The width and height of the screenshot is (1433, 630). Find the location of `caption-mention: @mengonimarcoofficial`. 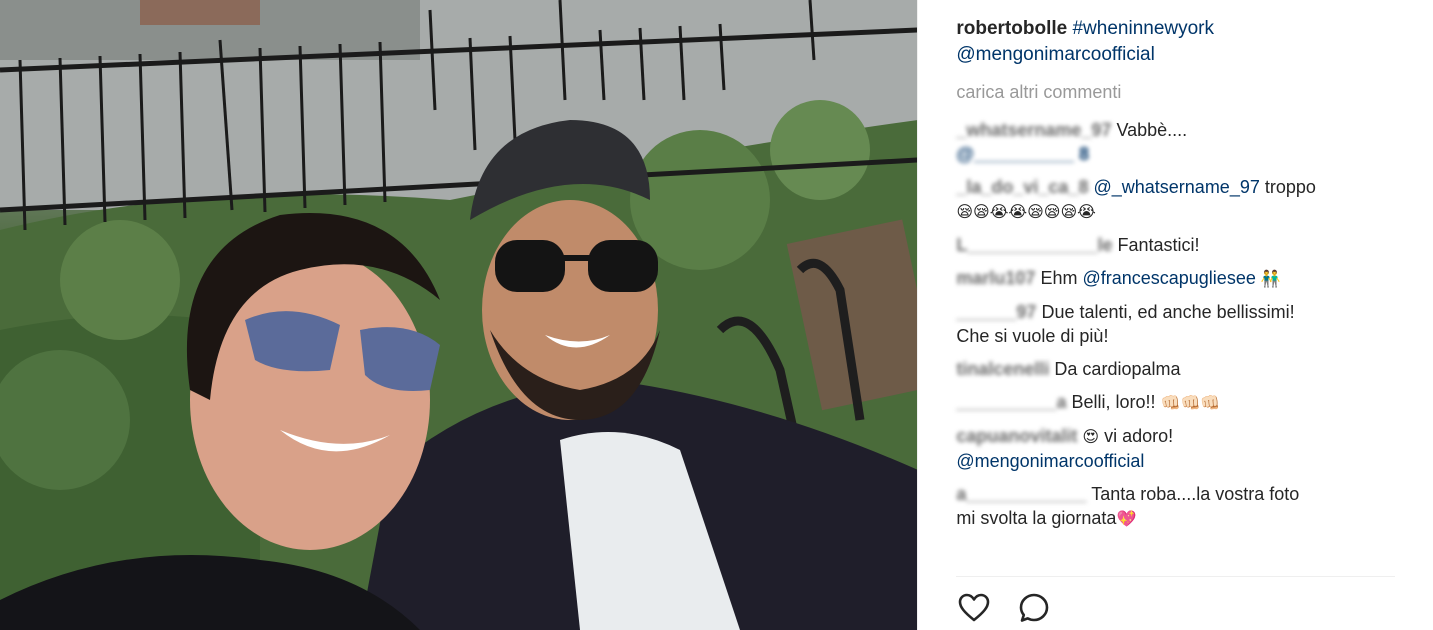

caption-mention: @mengonimarcoofficial is located at coordinates (1055, 54).